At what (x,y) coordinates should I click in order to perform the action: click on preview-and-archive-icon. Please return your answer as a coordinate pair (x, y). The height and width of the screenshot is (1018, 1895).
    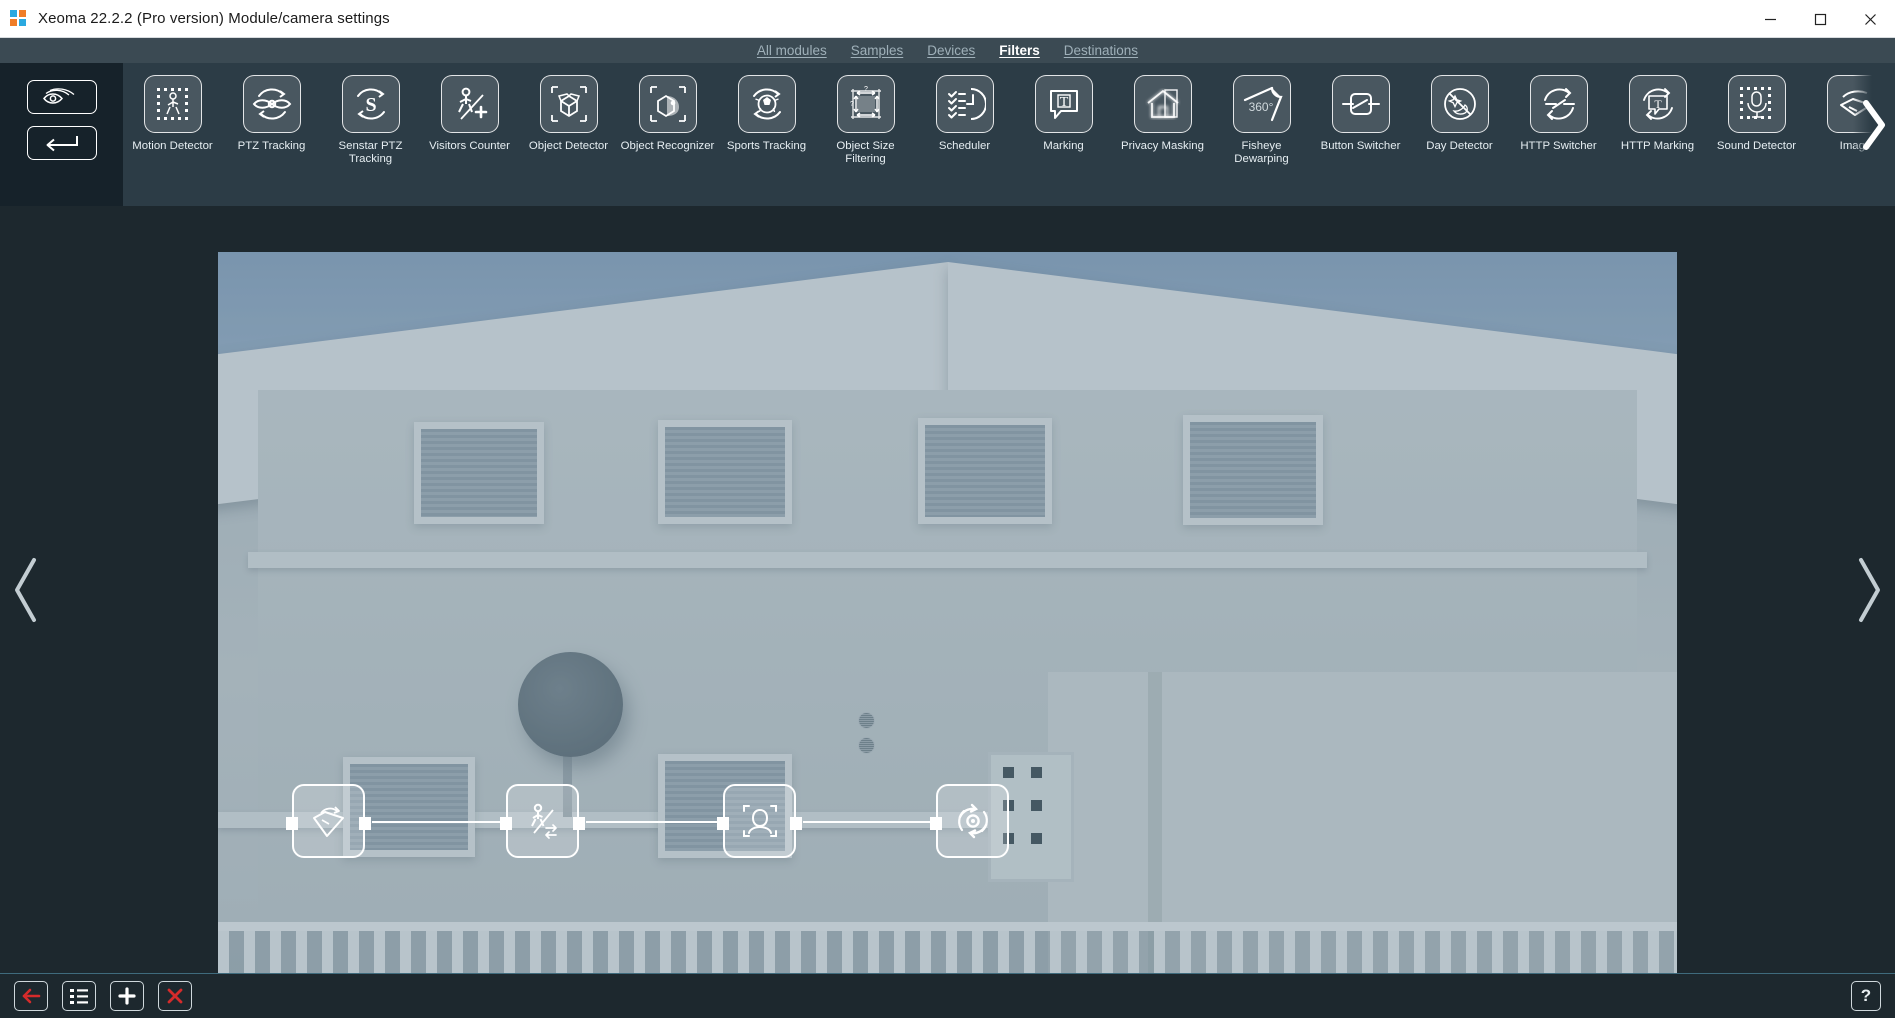
    Looking at the image, I should click on (972, 821).